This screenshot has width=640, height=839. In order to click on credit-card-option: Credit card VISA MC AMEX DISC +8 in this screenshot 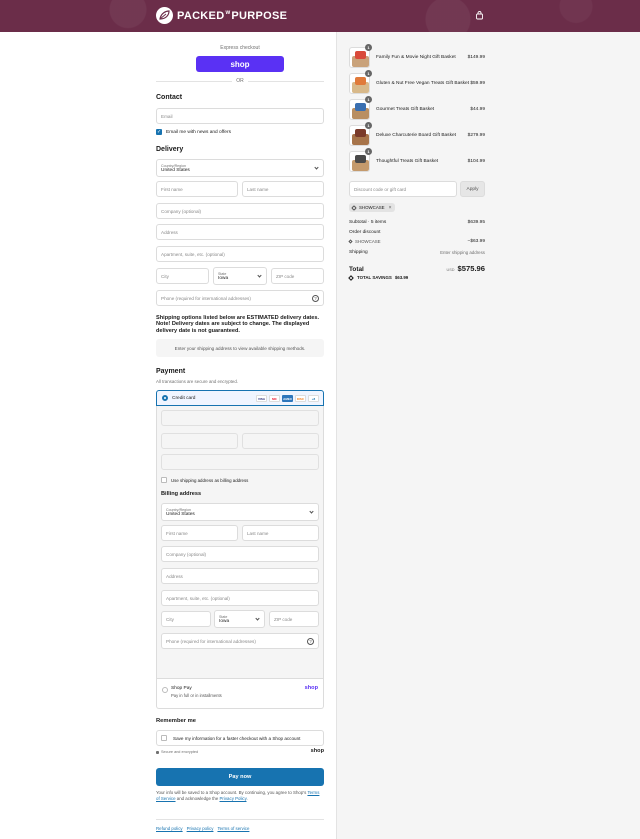, I will do `click(240, 398)`.